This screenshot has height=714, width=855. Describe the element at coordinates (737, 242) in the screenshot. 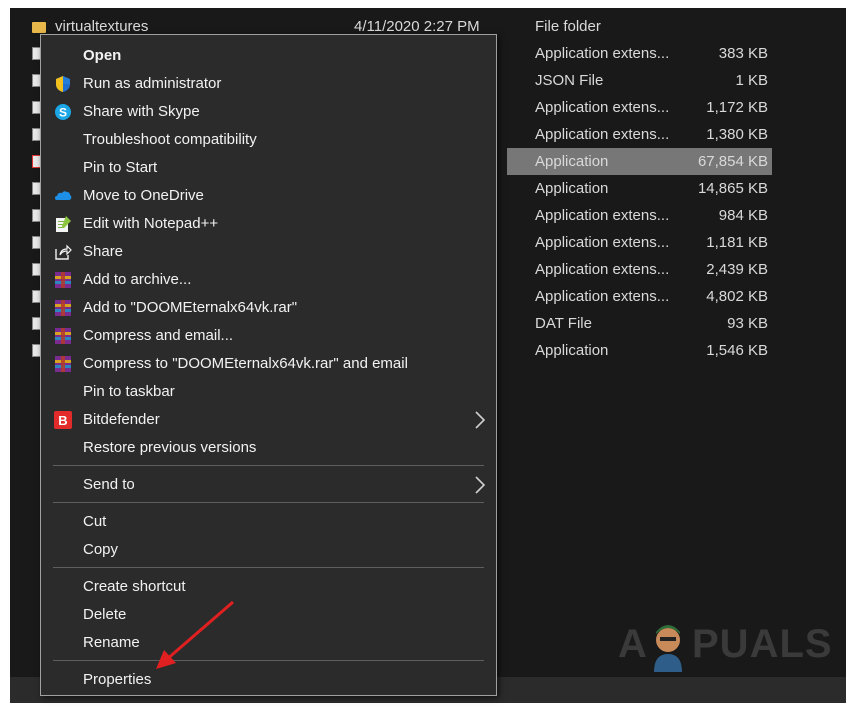

I see `file-size: 1,181 KB` at that location.